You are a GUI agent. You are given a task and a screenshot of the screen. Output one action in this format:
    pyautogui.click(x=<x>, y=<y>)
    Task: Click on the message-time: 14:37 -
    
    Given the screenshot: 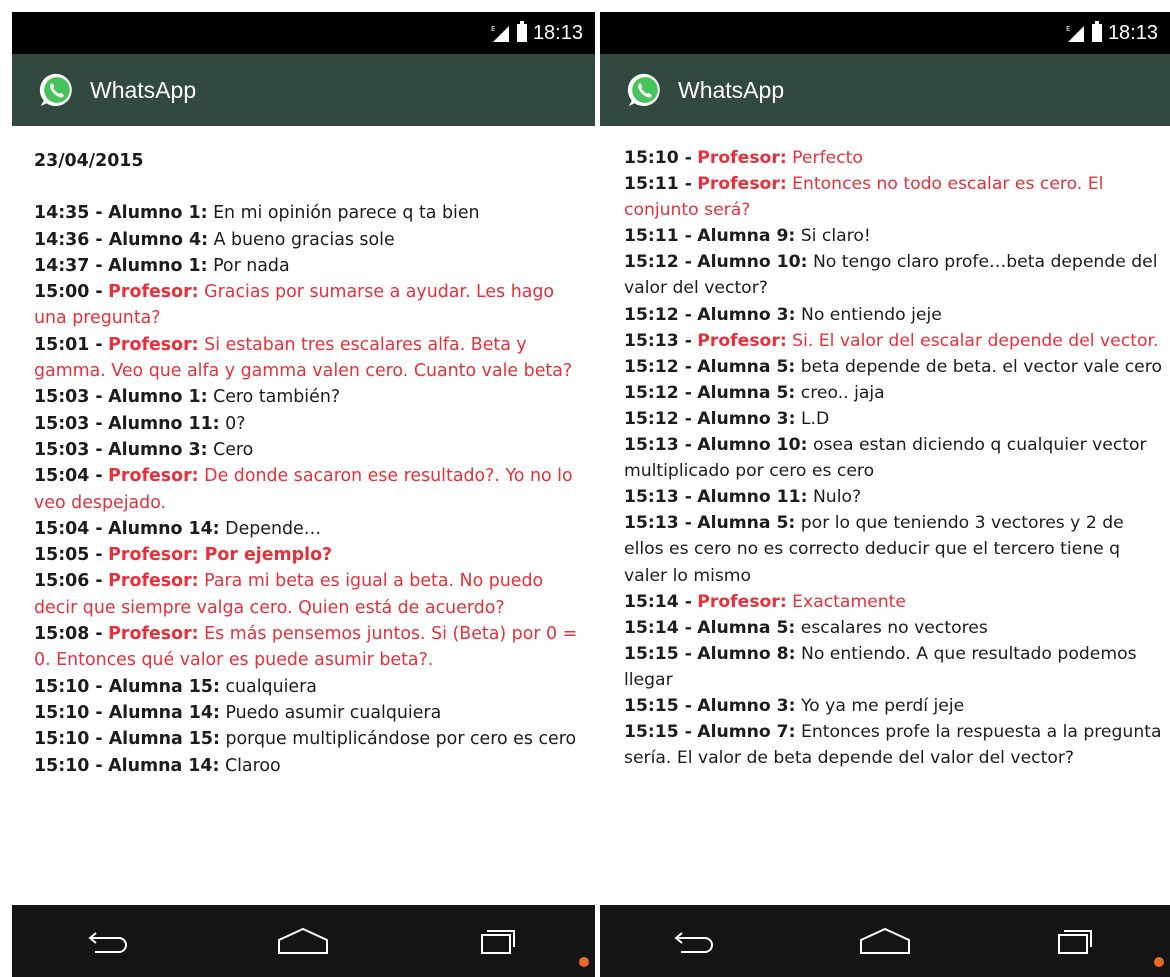 What is the action you would take?
    pyautogui.click(x=68, y=265)
    